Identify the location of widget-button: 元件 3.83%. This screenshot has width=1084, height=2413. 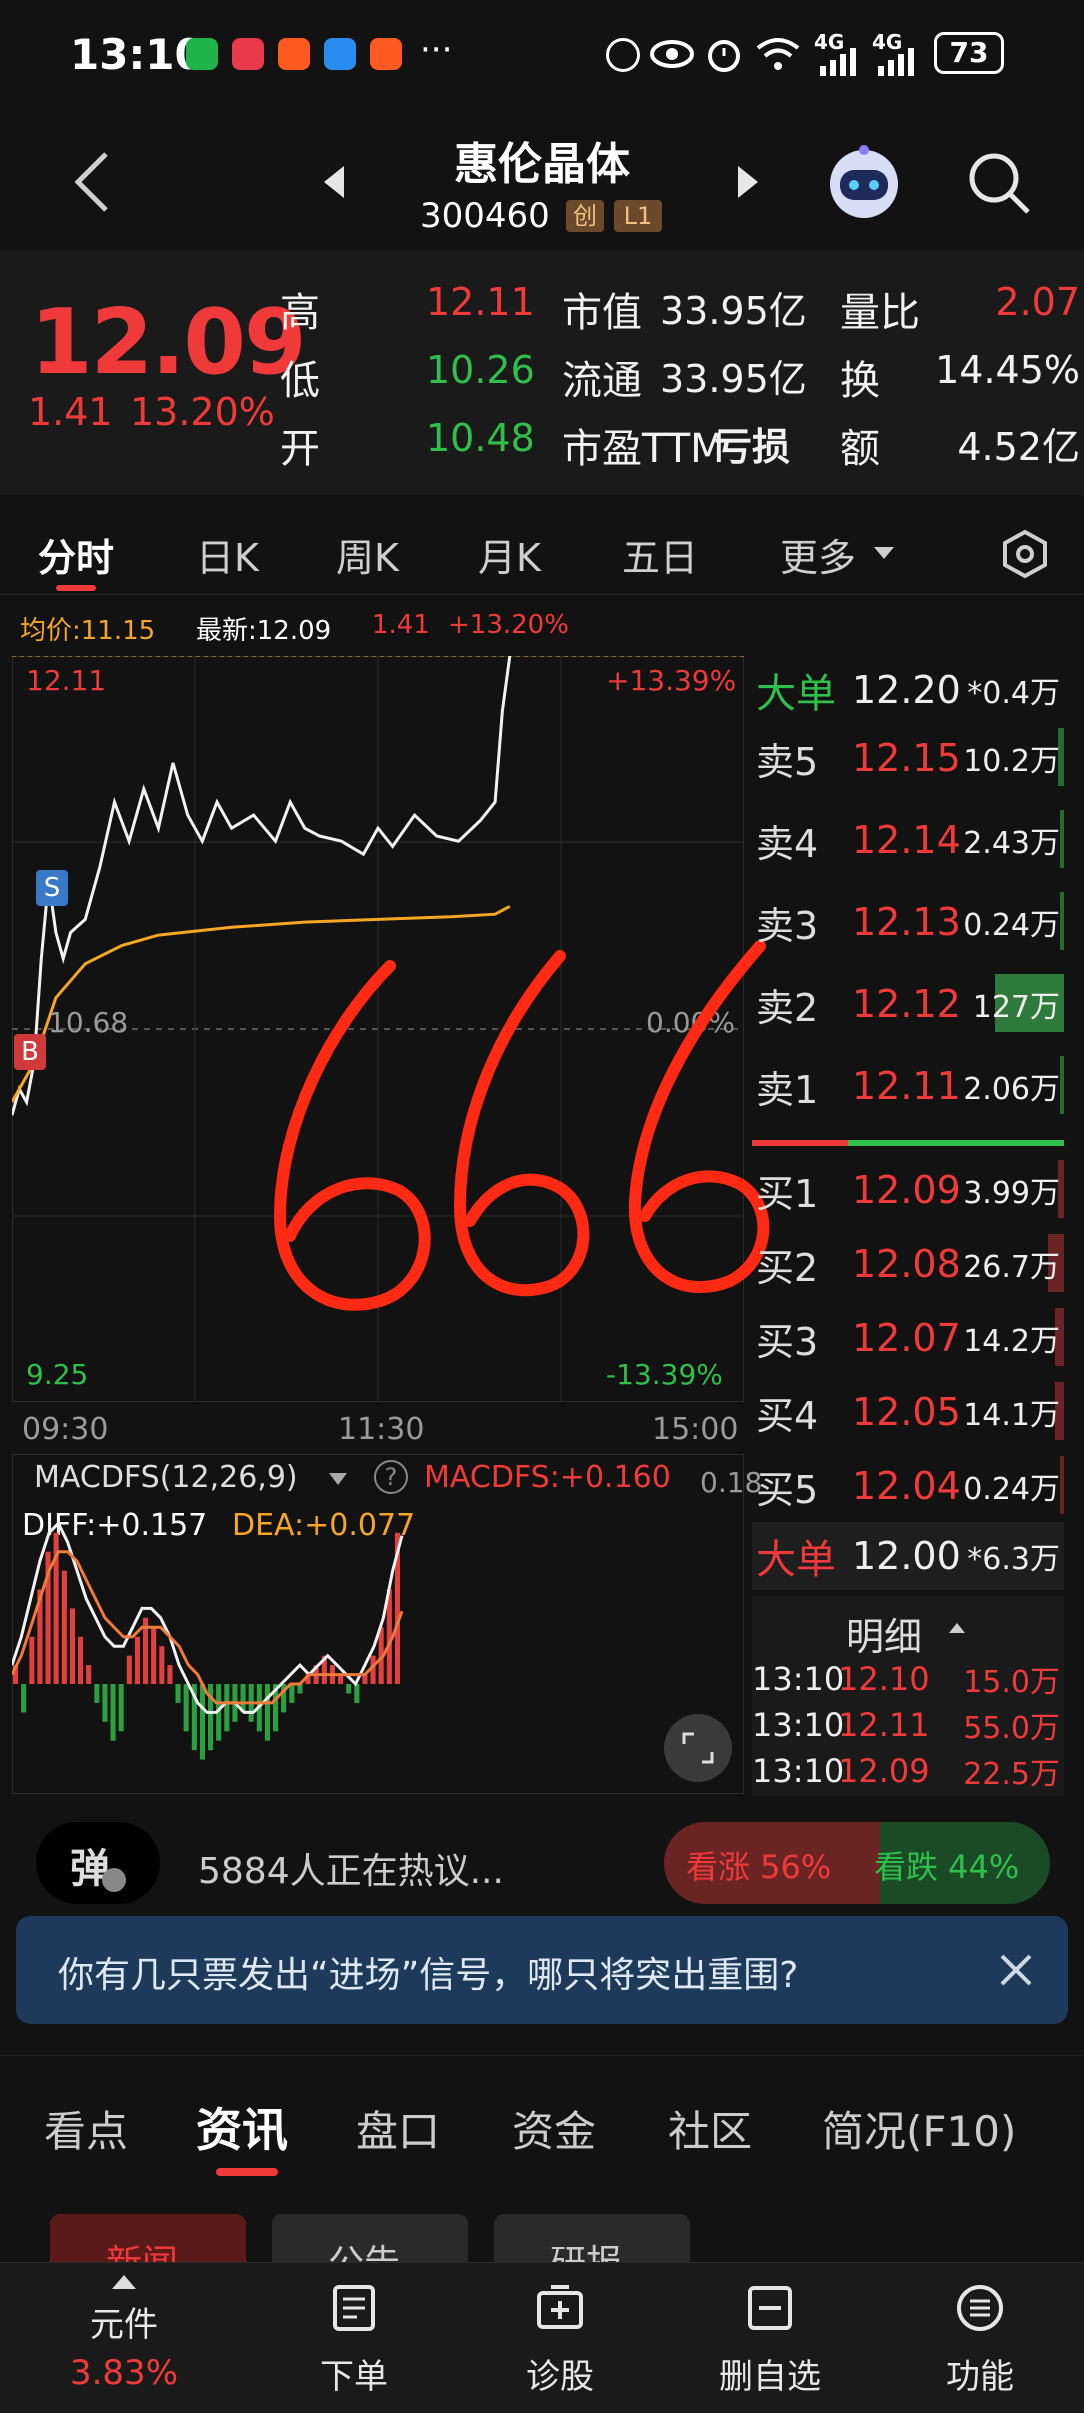
(124, 2338).